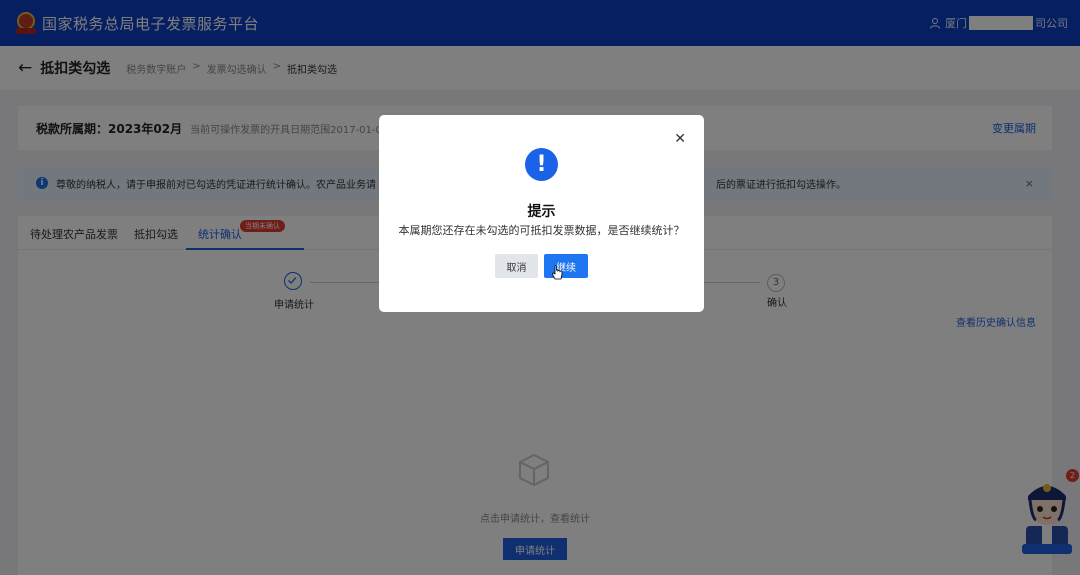 The width and height of the screenshot is (1080, 575). Describe the element at coordinates (557, 272) in the screenshot. I see `hand-cursor-icon` at that location.